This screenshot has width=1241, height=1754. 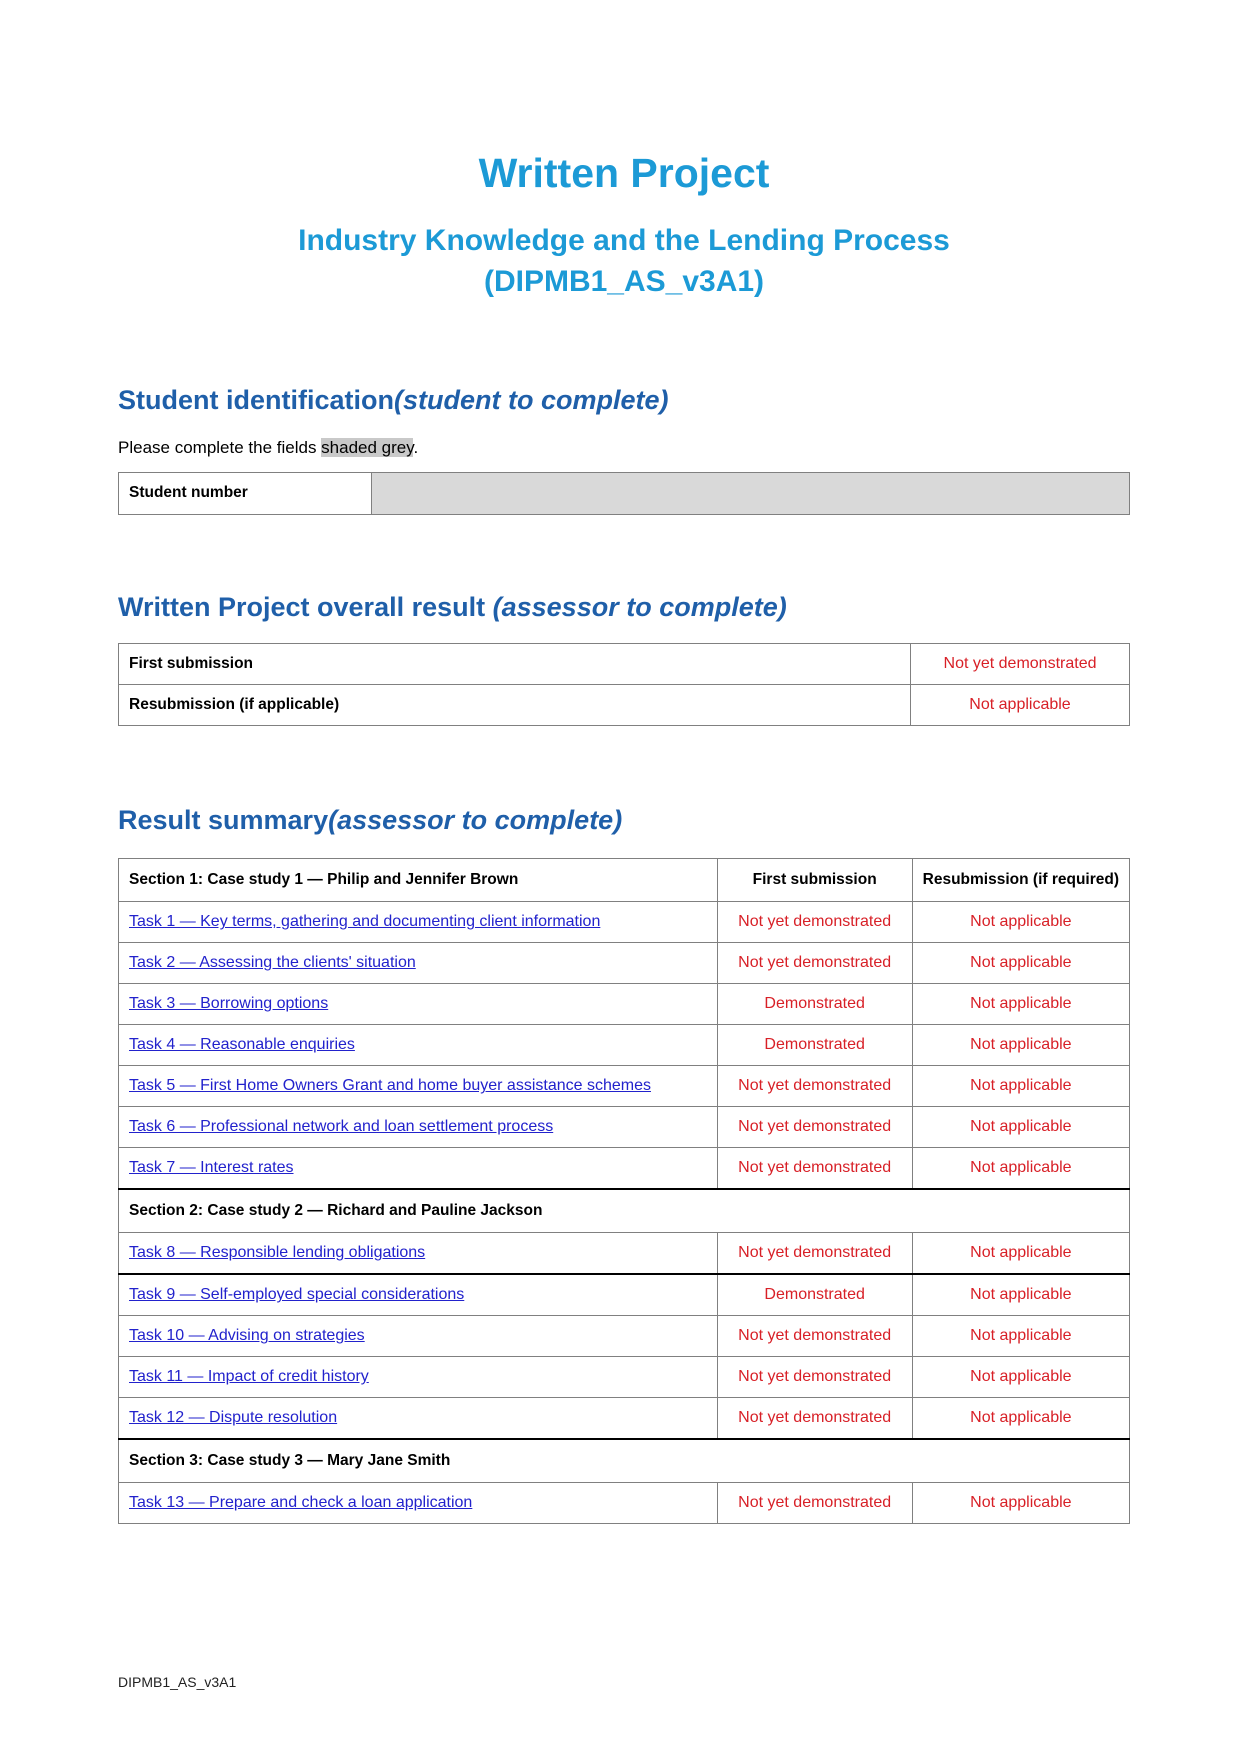 I want to click on task-first-result-2: Not yet demonstrated, so click(x=814, y=963).